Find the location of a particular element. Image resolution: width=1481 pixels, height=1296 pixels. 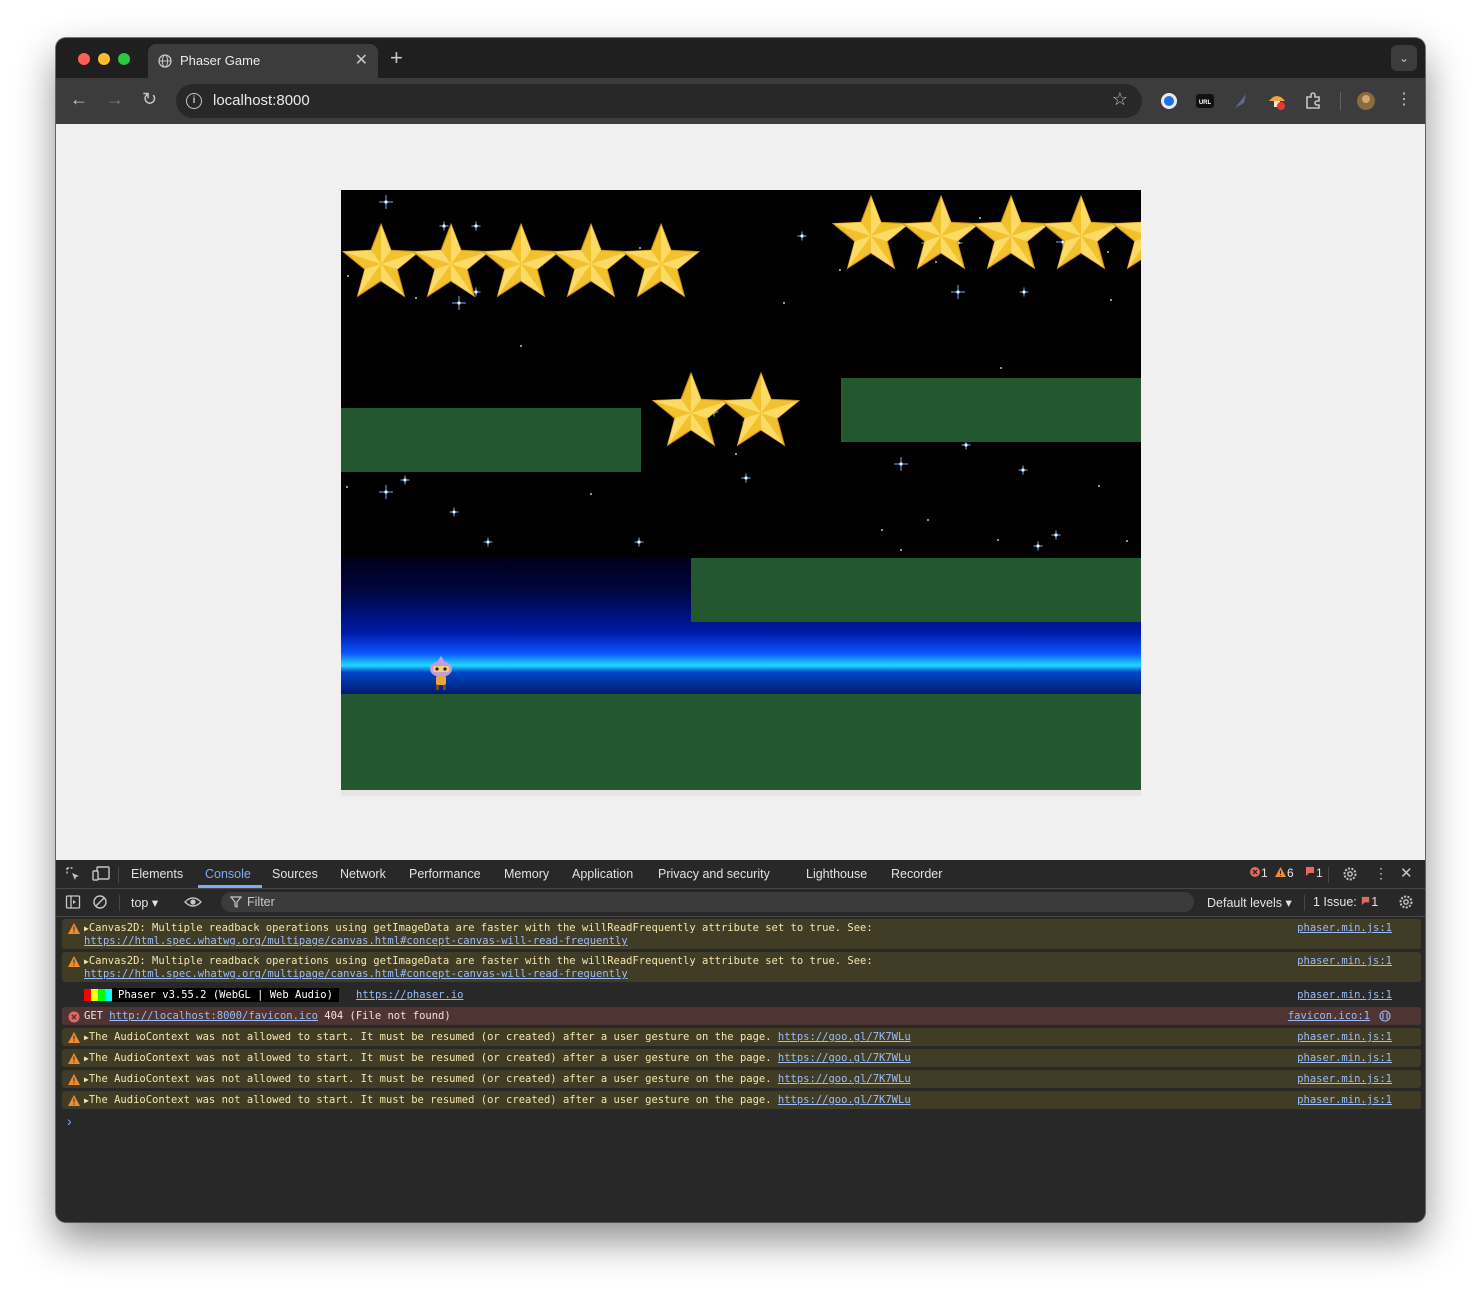

bookmark-star-icon: ☆ is located at coordinates (1120, 99).